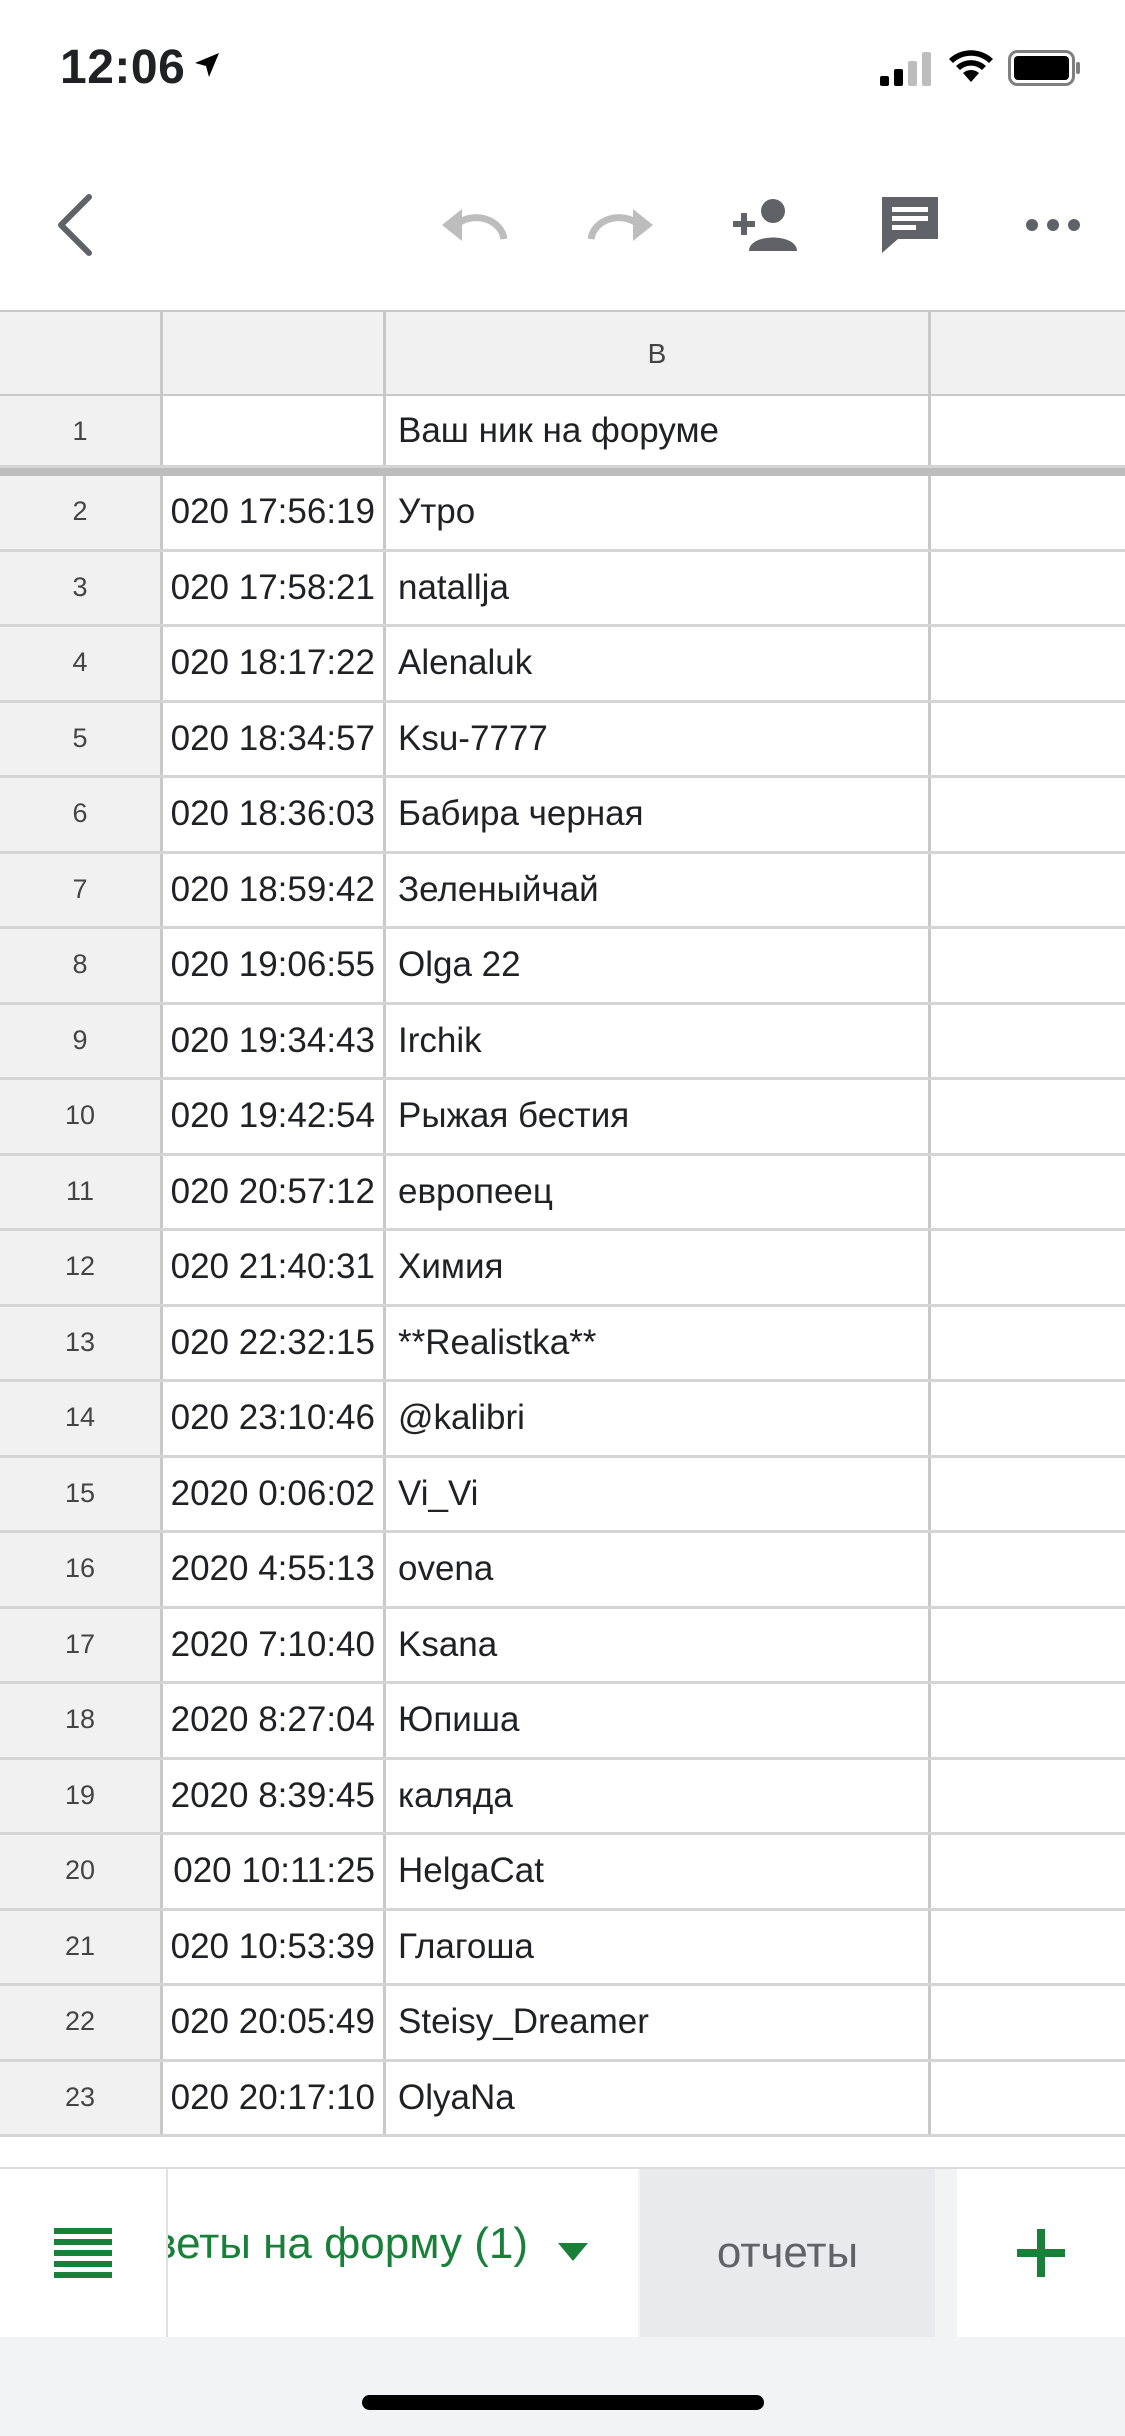 This screenshot has height=2436, width=1125. What do you see at coordinates (81, 512) in the screenshot?
I see `row-number: 2` at bounding box center [81, 512].